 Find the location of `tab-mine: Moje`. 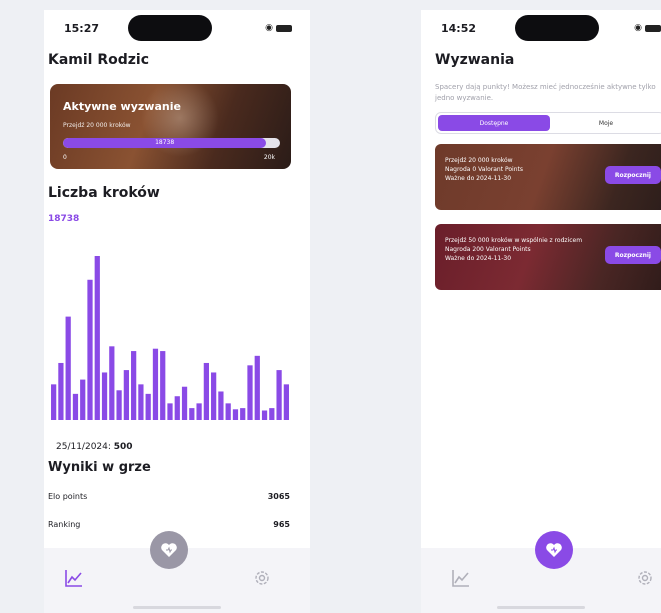

tab-mine: Moje is located at coordinates (605, 123).